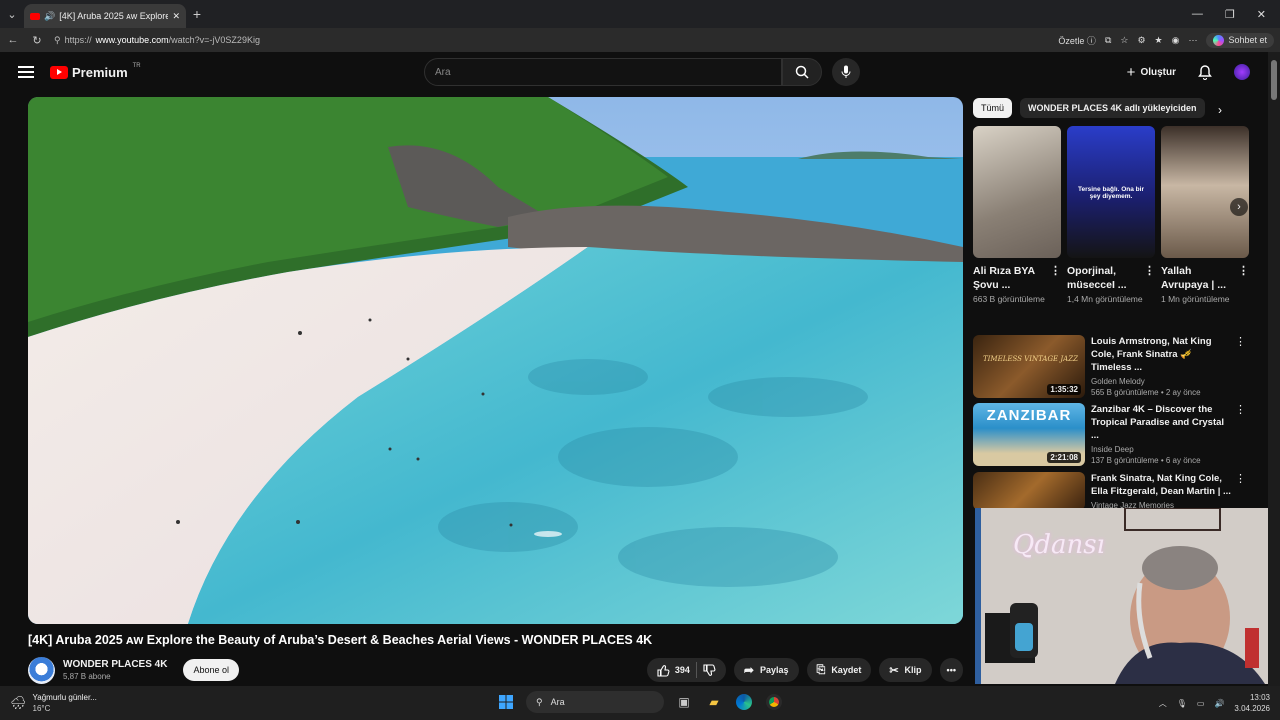 The image size is (1280, 720). I want to click on more-menu-icon: ···, so click(1192, 40).